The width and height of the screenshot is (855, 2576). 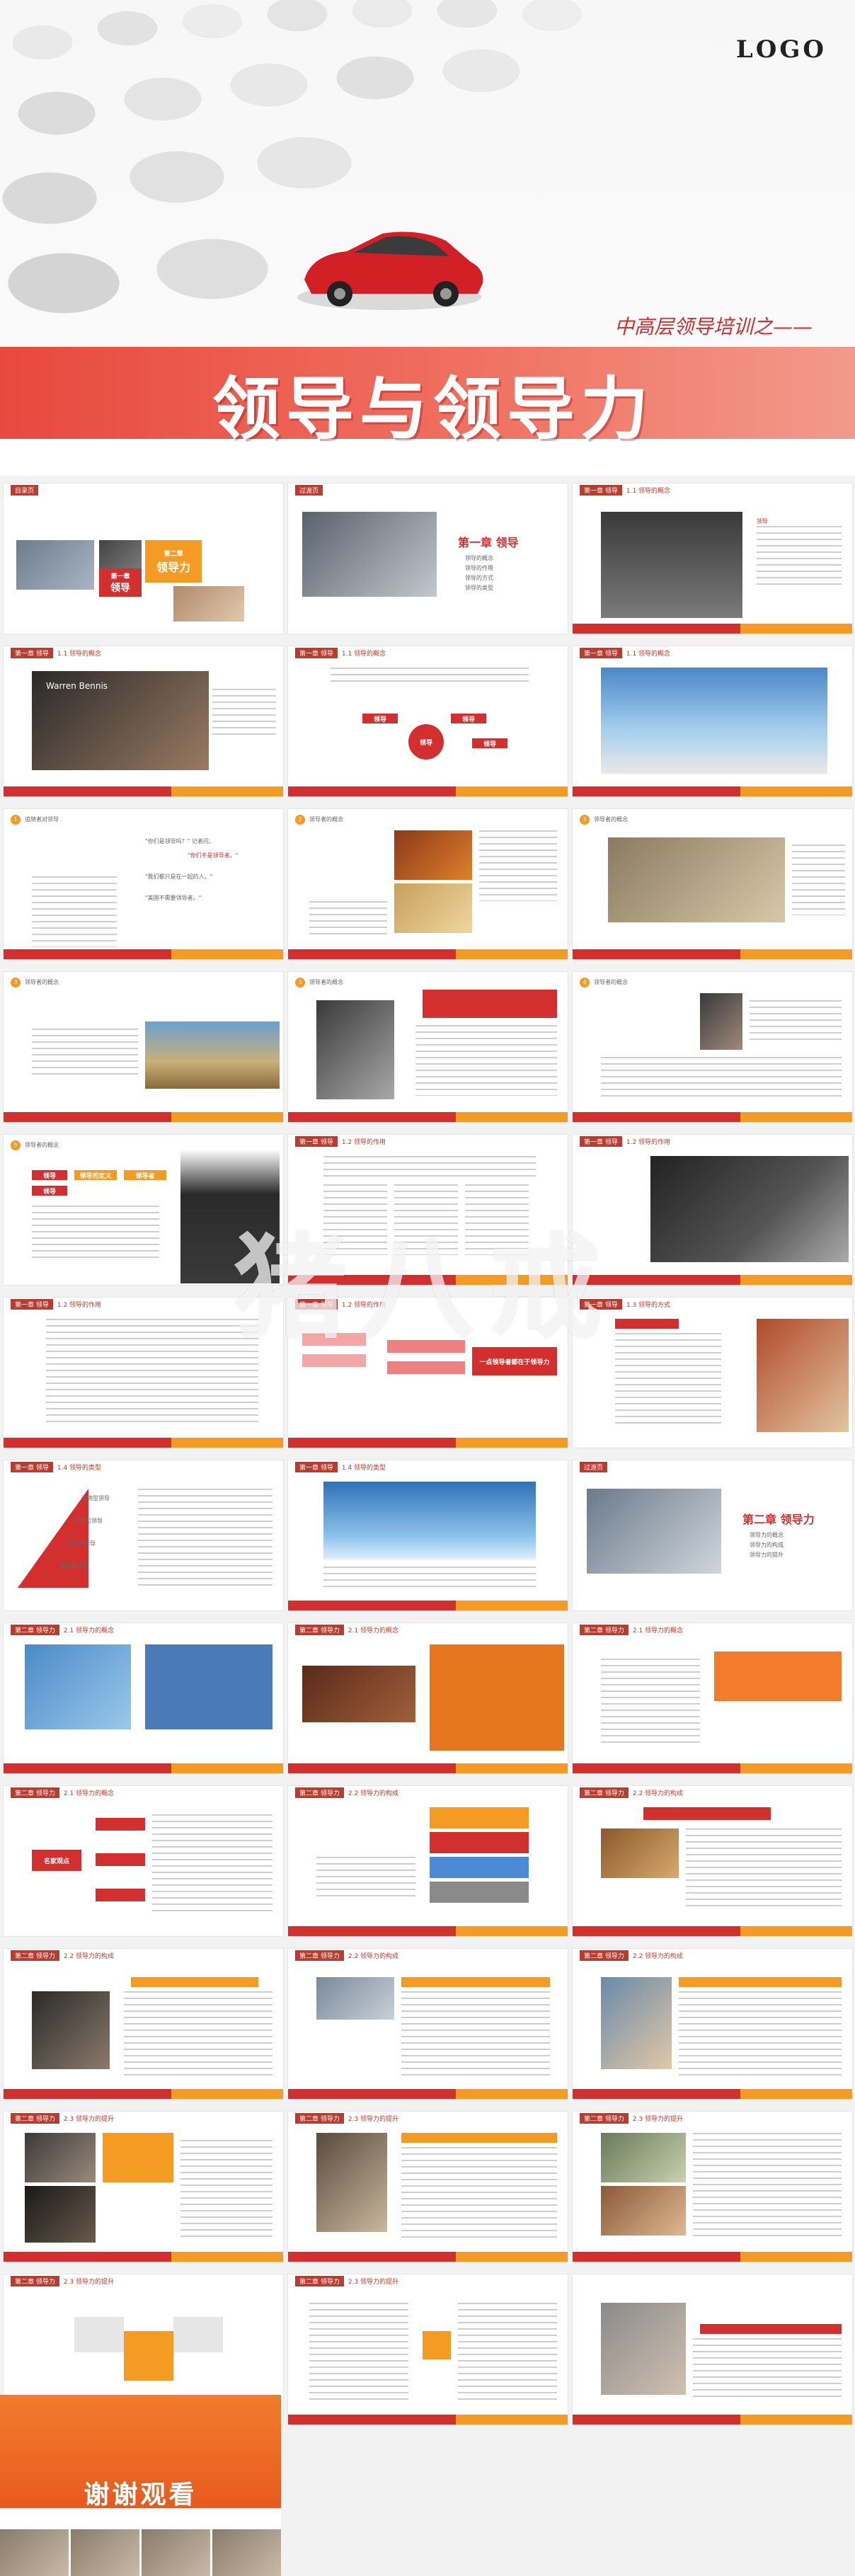 I want to click on course-subtitle: 中高层领导培训之——, so click(x=713, y=326).